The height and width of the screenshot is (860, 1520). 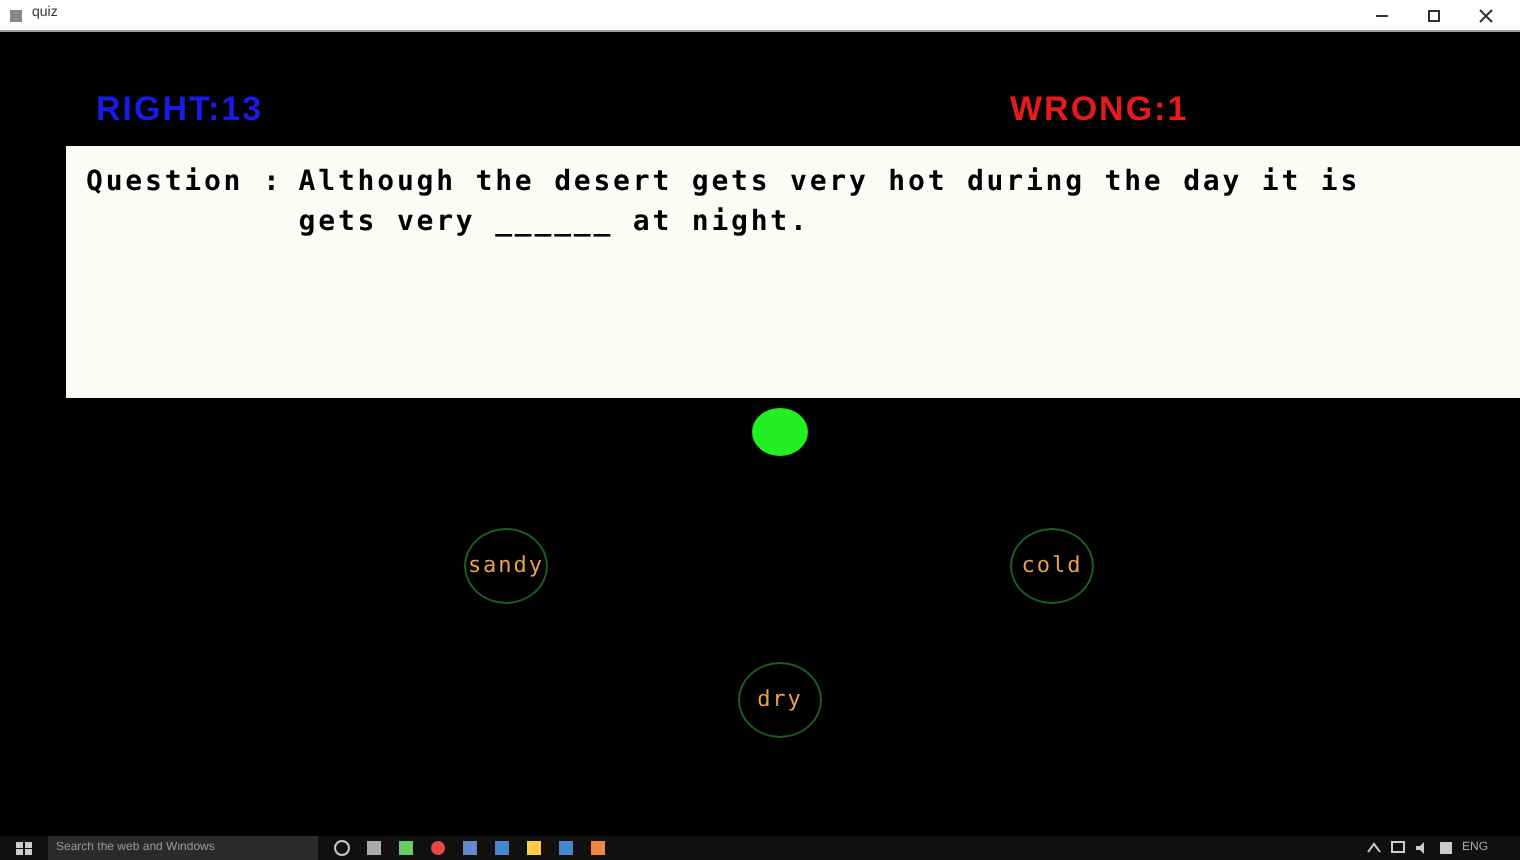 What do you see at coordinates (1397, 848) in the screenshot?
I see `network-icon` at bounding box center [1397, 848].